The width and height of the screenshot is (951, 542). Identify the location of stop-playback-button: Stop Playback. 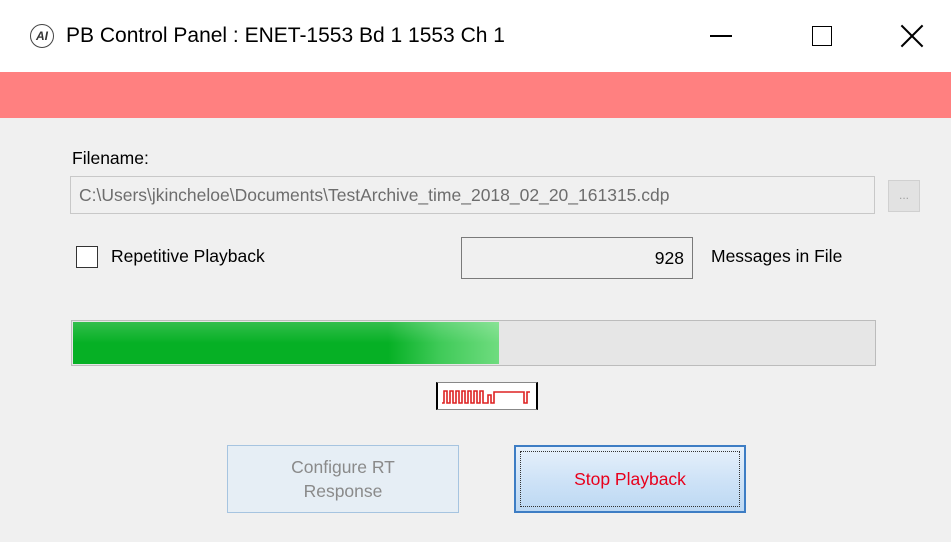
(630, 479).